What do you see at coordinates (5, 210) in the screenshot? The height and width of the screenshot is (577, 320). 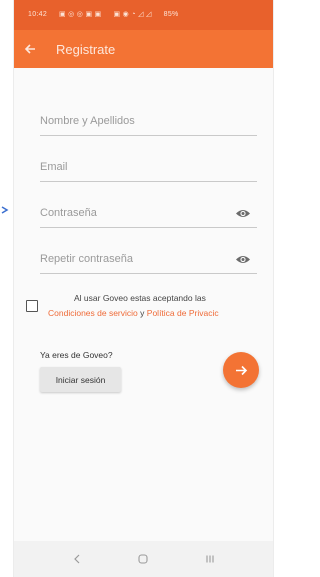 I see `pointer-arrow-icon` at bounding box center [5, 210].